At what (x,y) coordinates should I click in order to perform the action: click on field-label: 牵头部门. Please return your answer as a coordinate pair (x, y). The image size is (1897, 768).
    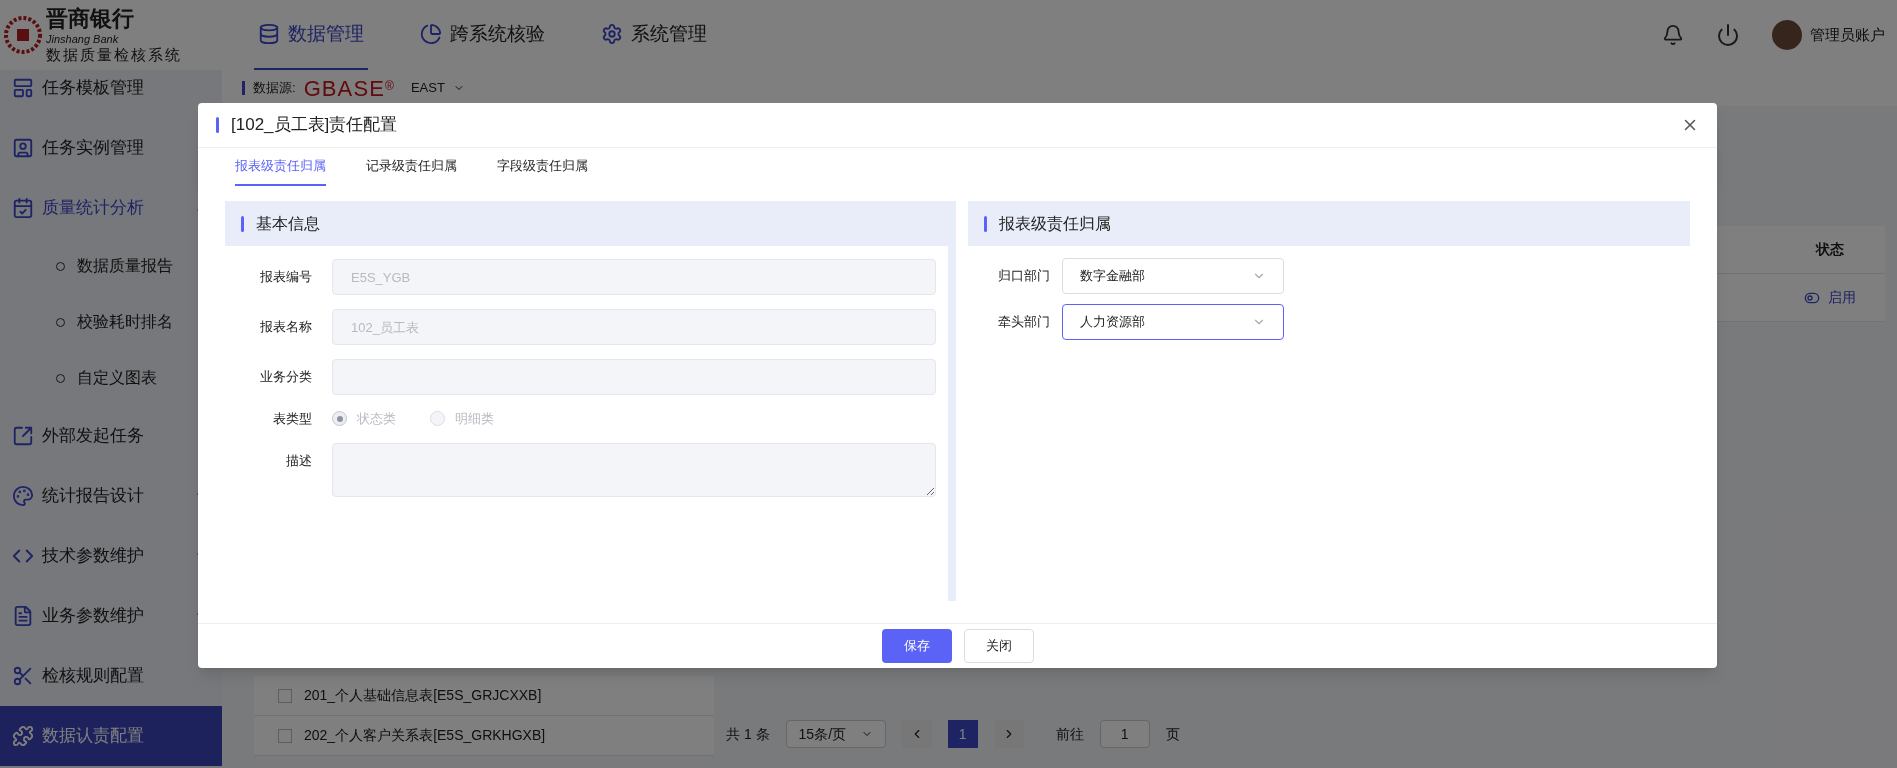
    Looking at the image, I should click on (1023, 322).